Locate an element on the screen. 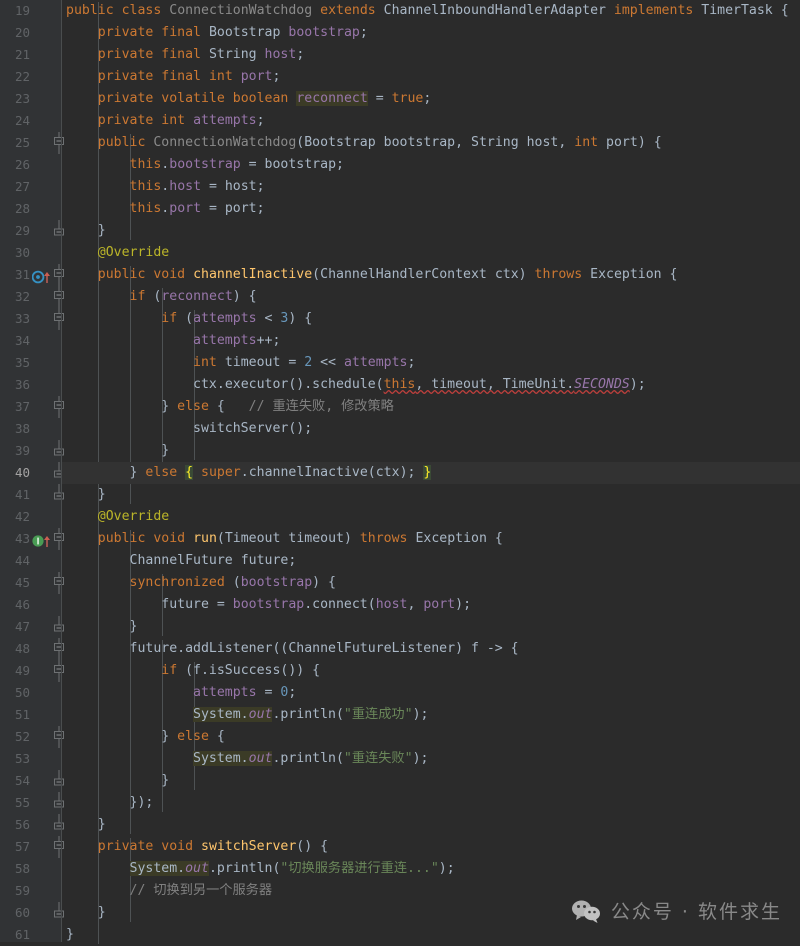  code-line: private final String host; is located at coordinates (431, 55).